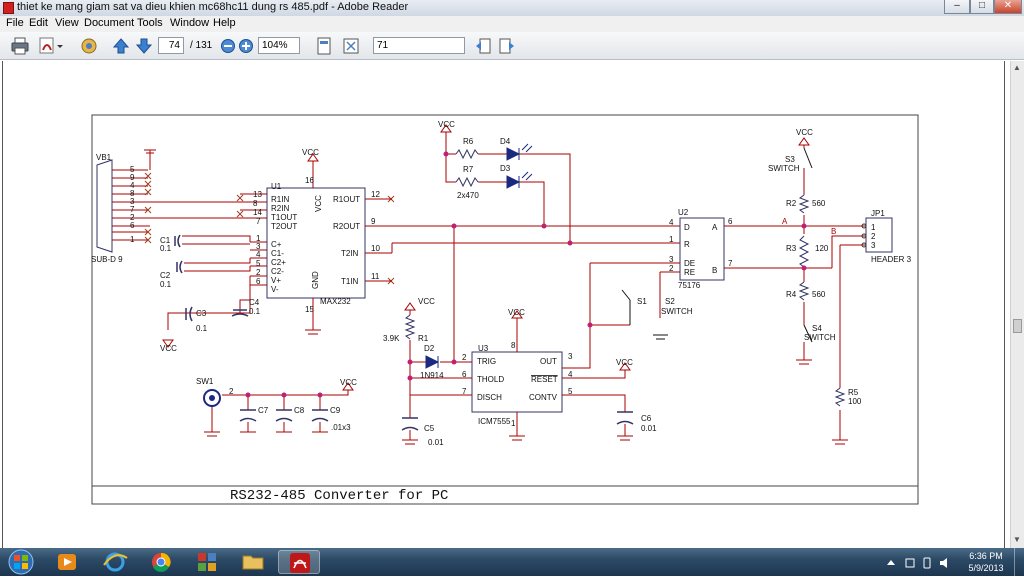  I want to click on menu-document: Document, so click(109, 23).